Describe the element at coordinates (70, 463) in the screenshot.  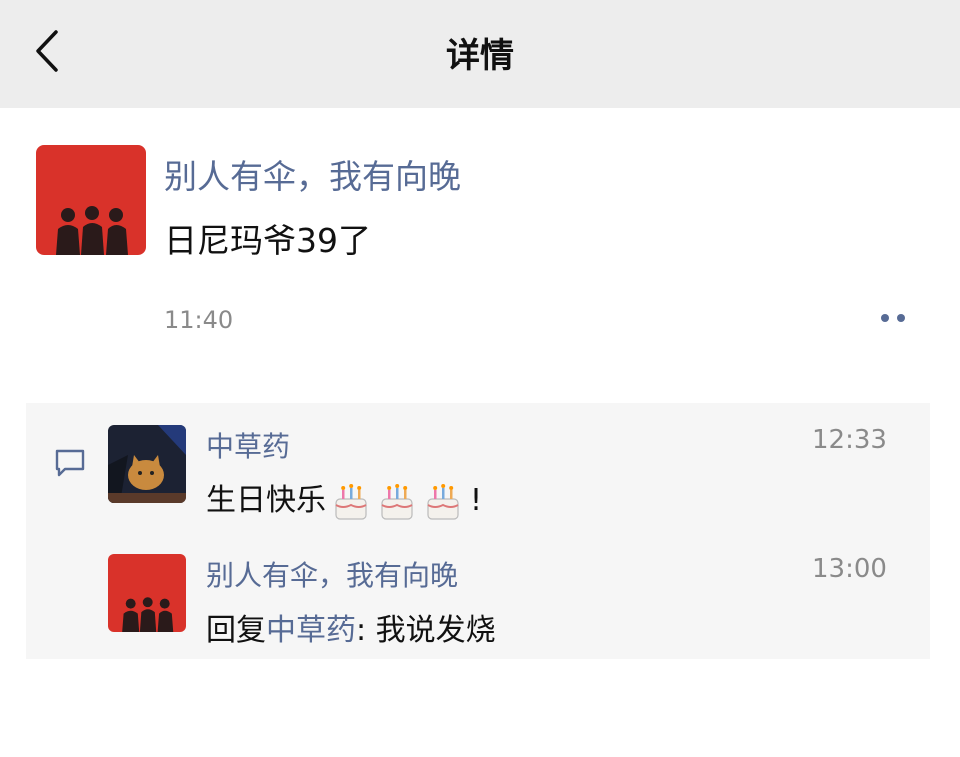
I see `comment-icon` at that location.